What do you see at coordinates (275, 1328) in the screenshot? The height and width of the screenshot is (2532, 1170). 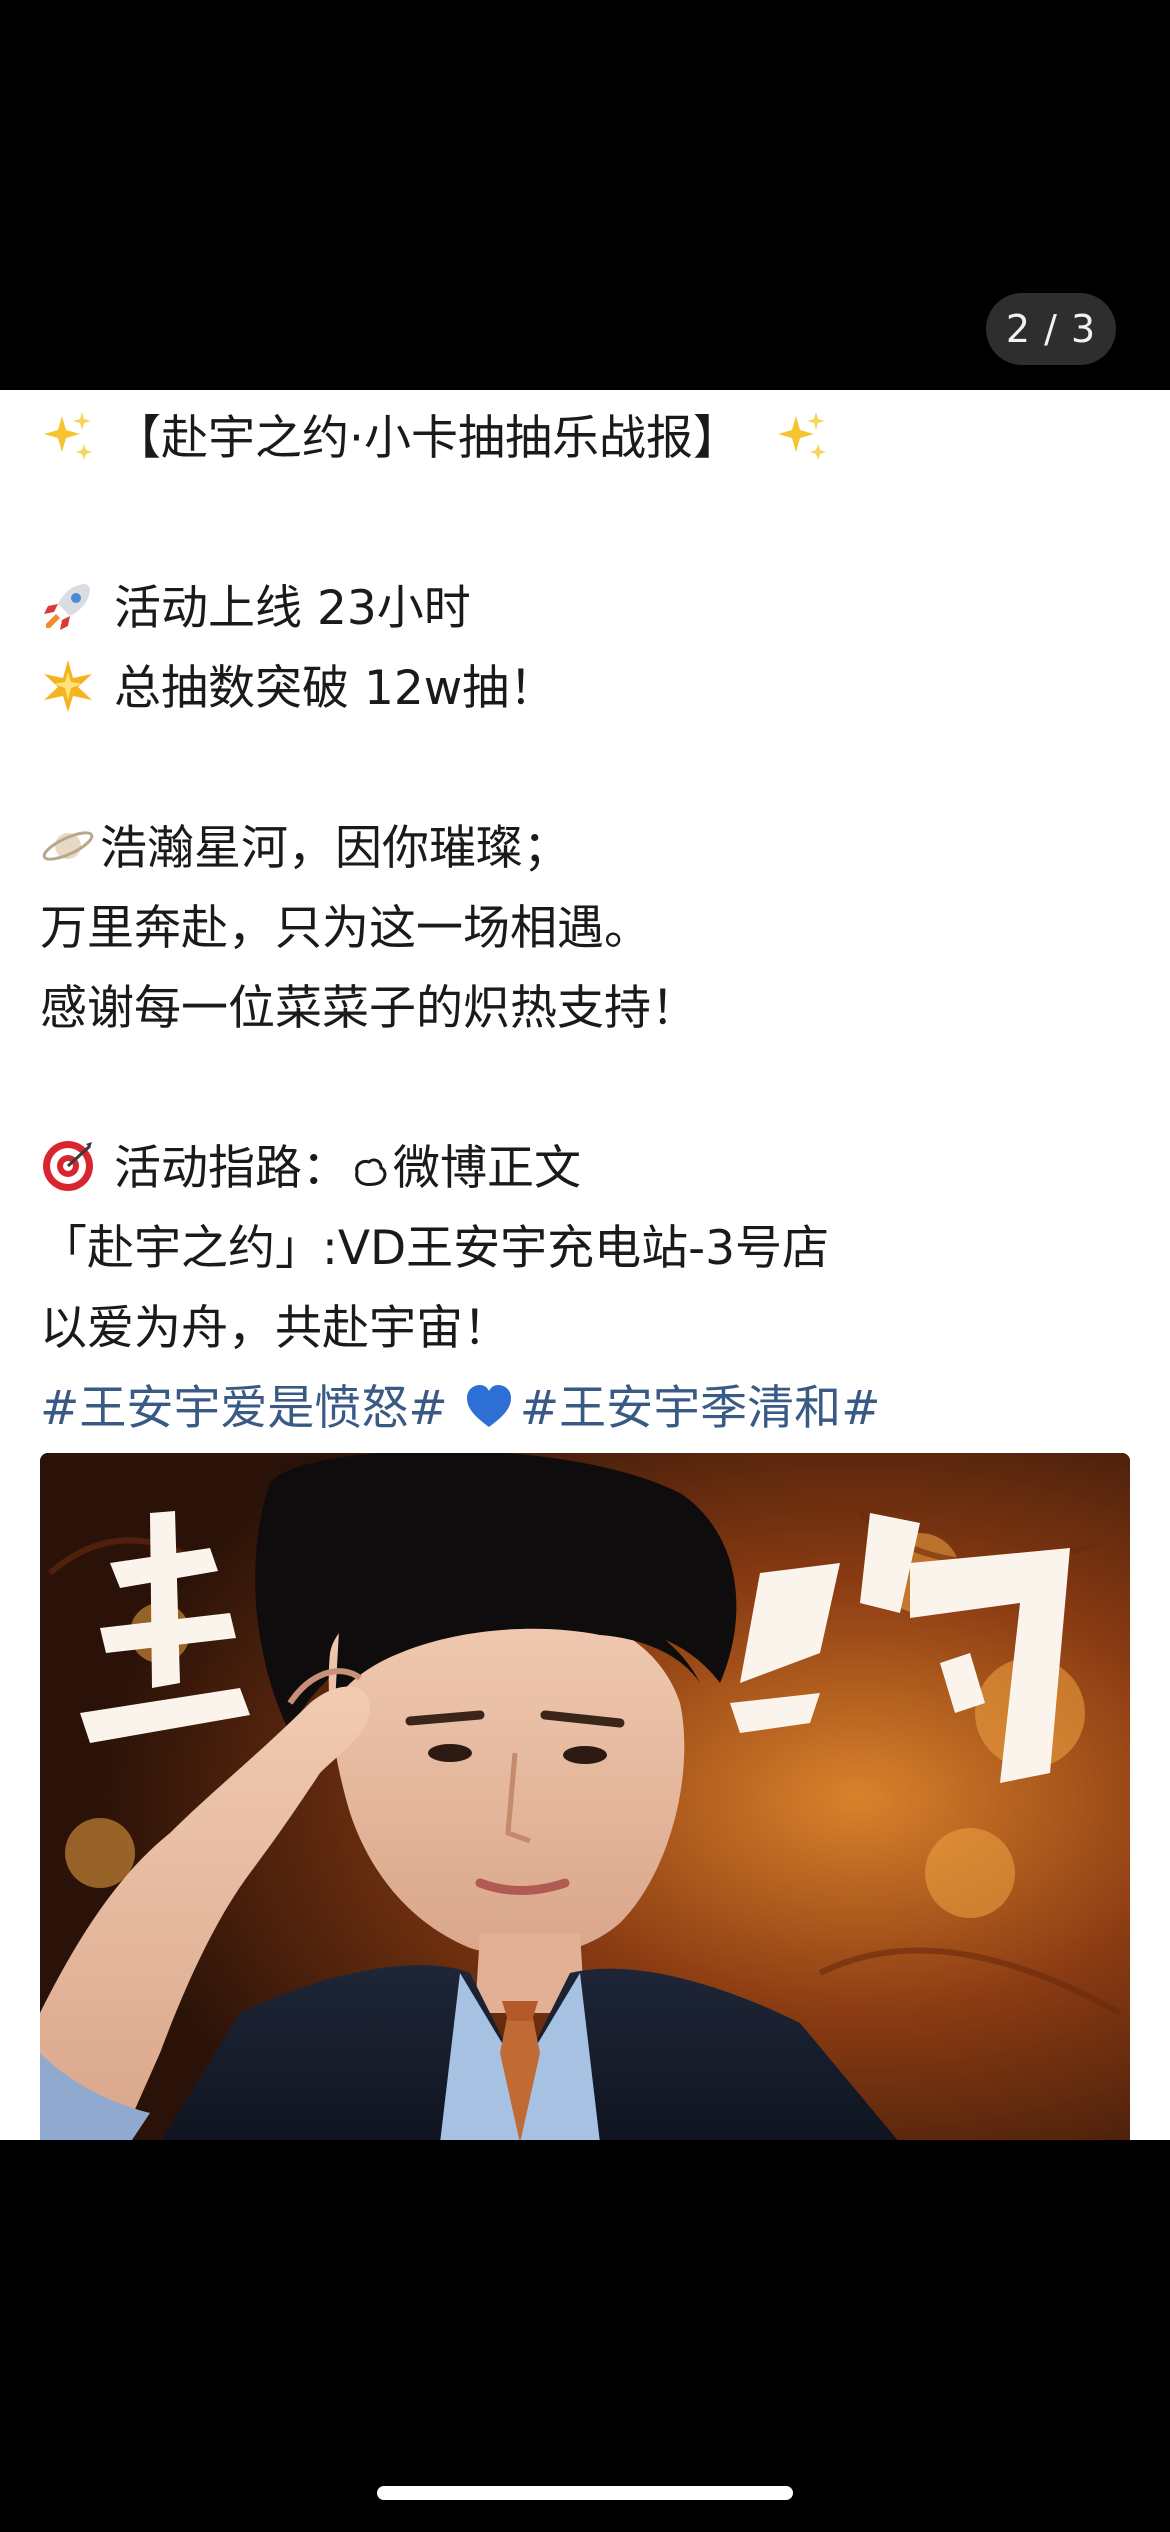 I see `closing-line: 以爱为舟，共赴宇宙！` at bounding box center [275, 1328].